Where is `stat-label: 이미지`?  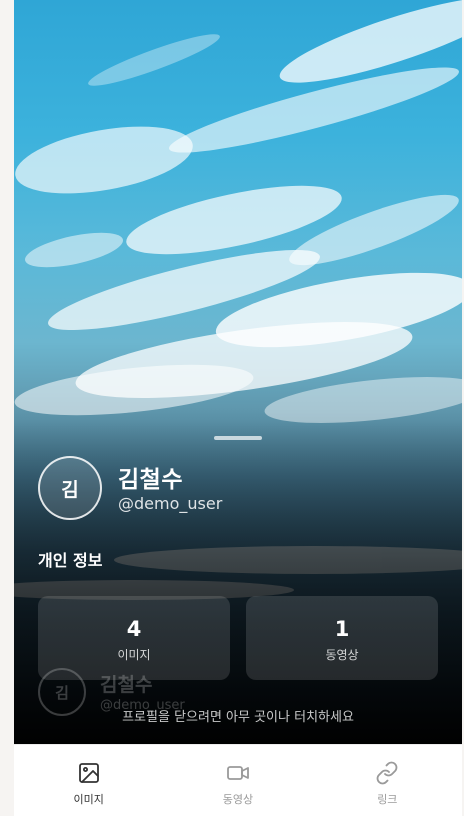
stat-label: 이미지 is located at coordinates (134, 655).